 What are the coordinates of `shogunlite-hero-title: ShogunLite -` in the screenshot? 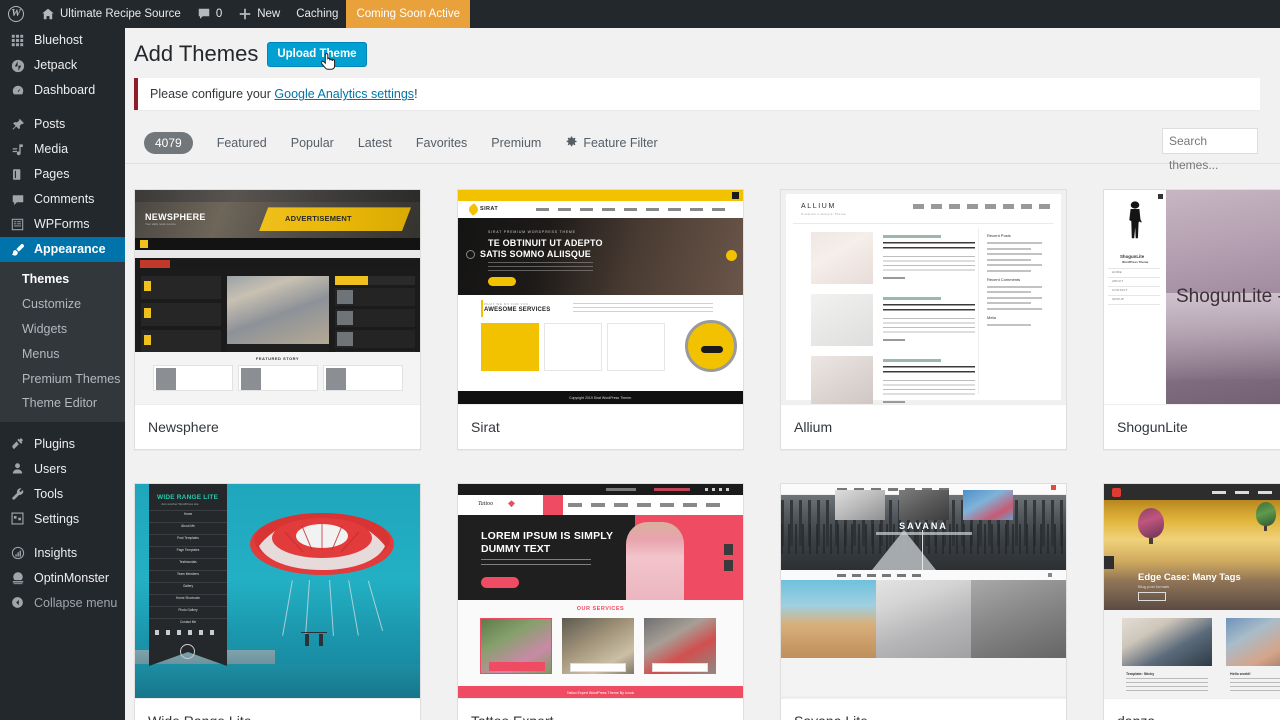 It's located at (1228, 297).